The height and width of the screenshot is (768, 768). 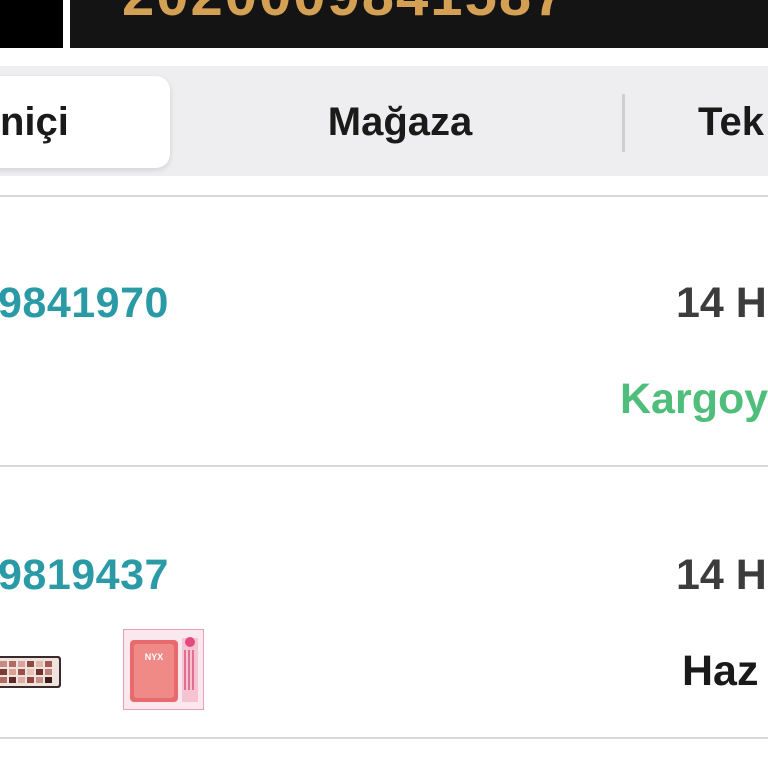 What do you see at coordinates (694, 399) in the screenshot?
I see `order-status: Kargoy` at bounding box center [694, 399].